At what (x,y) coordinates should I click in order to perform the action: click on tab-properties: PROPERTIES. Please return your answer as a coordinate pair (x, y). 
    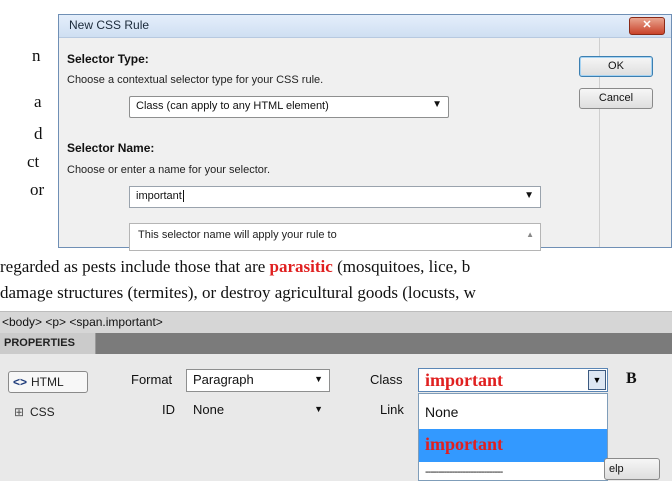
    Looking at the image, I should click on (48, 343).